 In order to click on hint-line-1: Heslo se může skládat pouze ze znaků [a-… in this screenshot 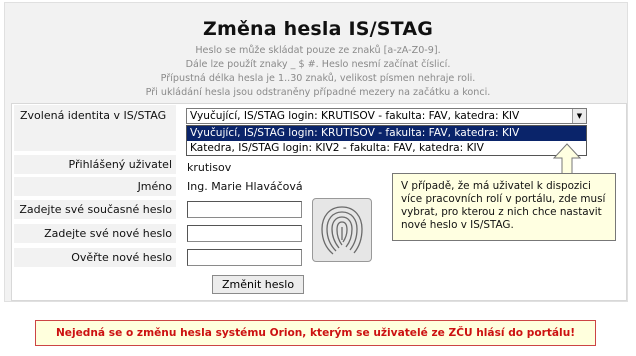, I will do `click(318, 50)`.